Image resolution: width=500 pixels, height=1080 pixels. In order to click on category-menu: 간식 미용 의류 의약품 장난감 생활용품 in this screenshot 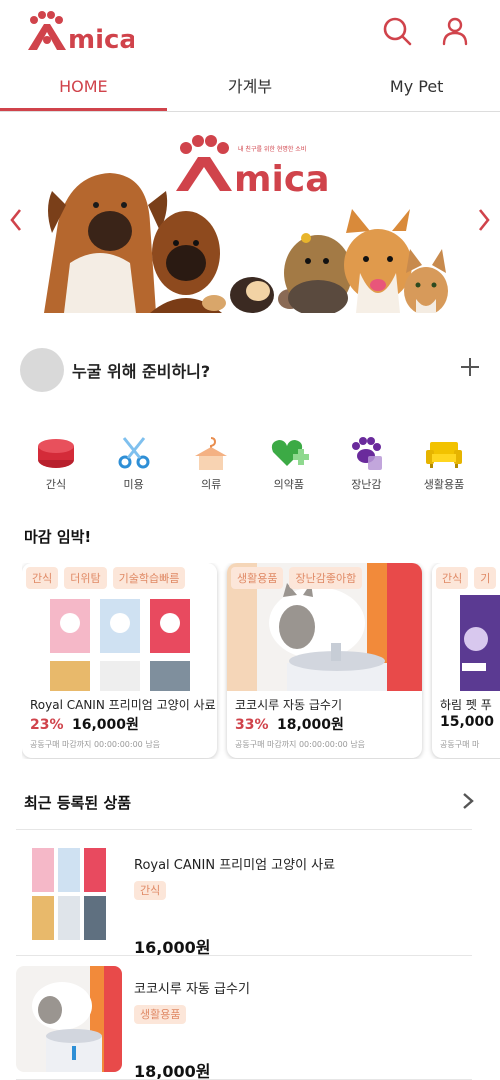, I will do `click(250, 466)`.